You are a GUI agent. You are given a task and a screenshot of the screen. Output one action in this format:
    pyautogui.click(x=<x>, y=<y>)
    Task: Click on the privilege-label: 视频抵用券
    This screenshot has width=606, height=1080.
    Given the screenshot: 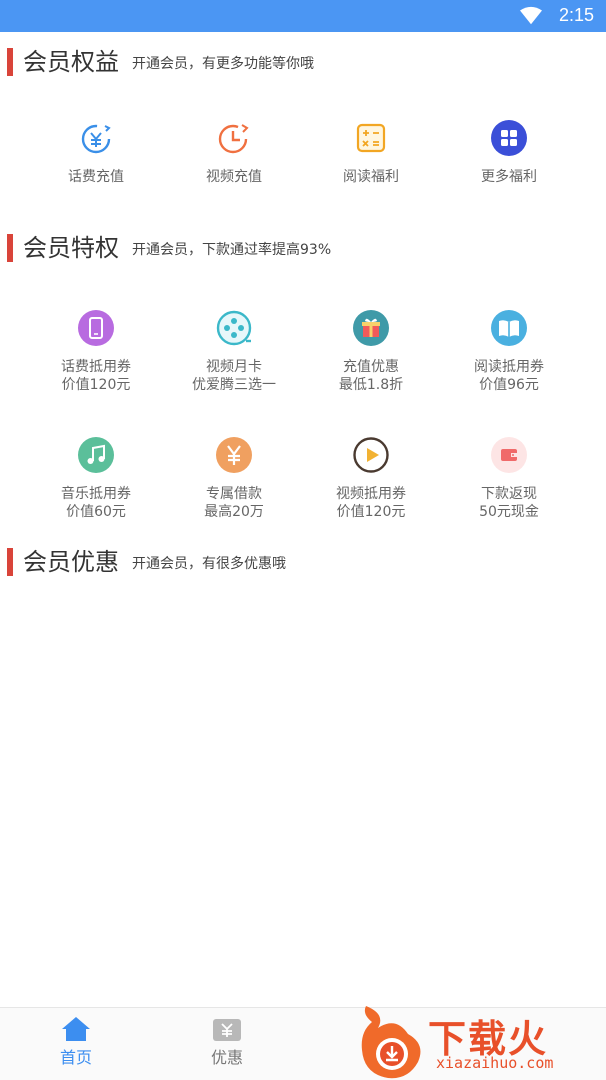 What is the action you would take?
    pyautogui.click(x=371, y=494)
    